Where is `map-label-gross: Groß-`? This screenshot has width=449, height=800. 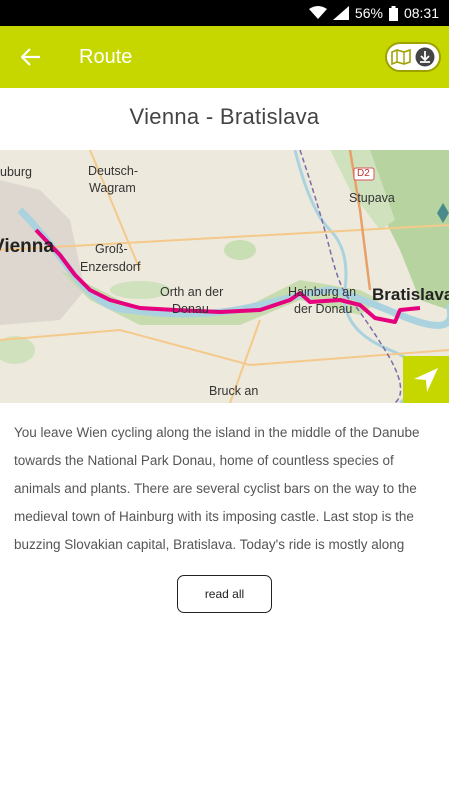
map-label-gross: Groß- is located at coordinates (111, 249).